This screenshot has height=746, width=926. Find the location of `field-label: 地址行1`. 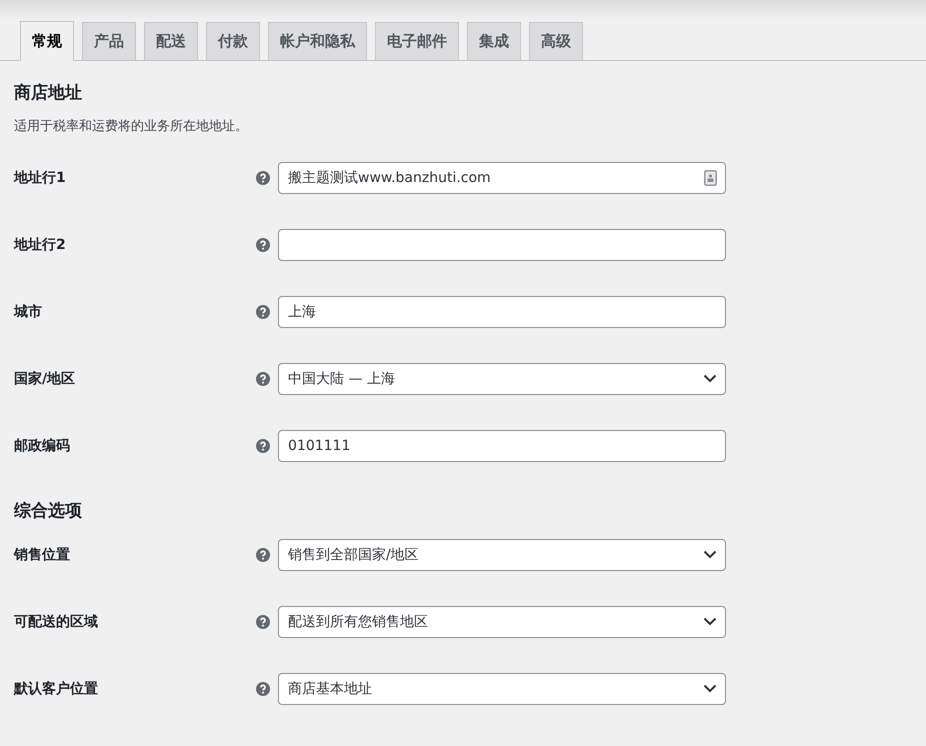

field-label: 地址行1 is located at coordinates (40, 177).